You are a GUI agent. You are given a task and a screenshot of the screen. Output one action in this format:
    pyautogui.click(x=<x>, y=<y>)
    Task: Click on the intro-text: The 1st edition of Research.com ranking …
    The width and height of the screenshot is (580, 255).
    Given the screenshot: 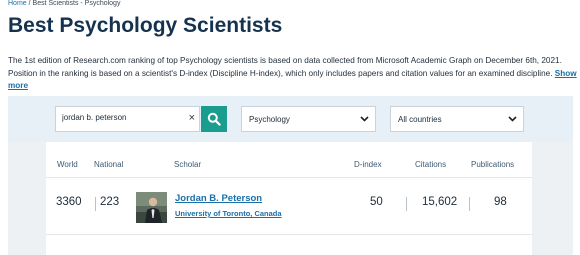 What is the action you would take?
    pyautogui.click(x=285, y=67)
    